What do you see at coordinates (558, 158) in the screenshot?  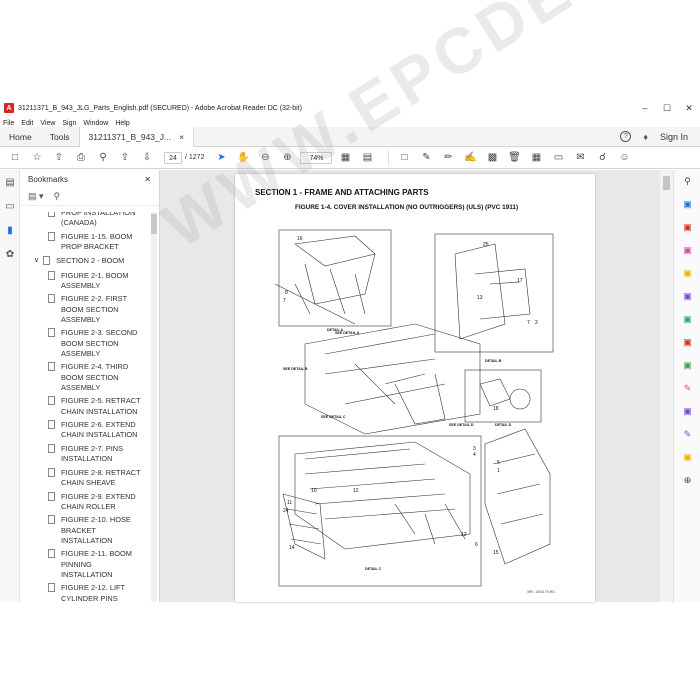 I see `export-pdf-icon: ▭` at bounding box center [558, 158].